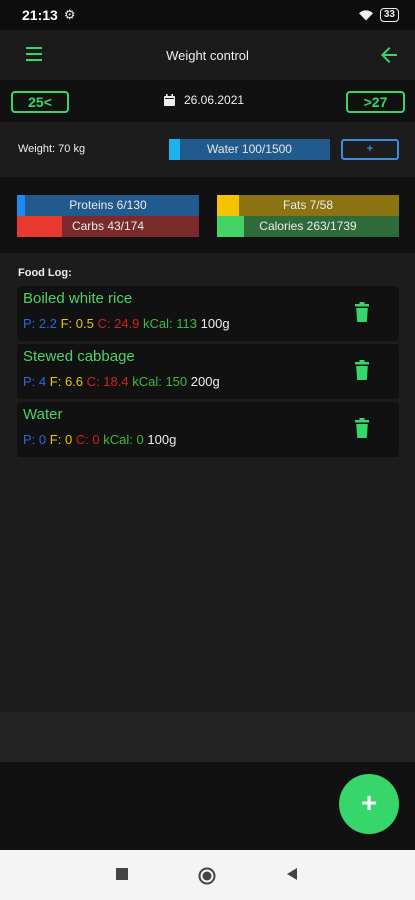 This screenshot has height=900, width=415. What do you see at coordinates (370, 149) in the screenshot?
I see `add-water-button: +` at bounding box center [370, 149].